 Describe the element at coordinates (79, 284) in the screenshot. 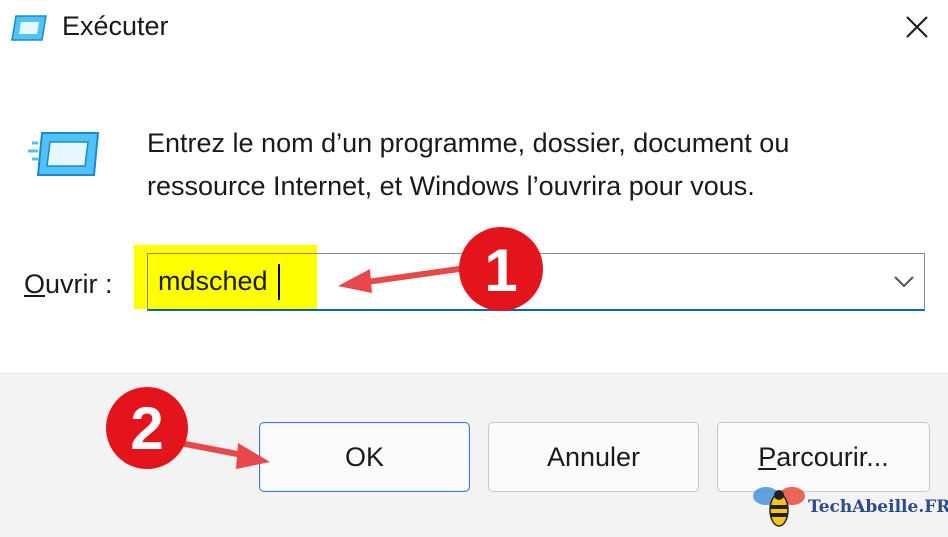

I see `open-label-text: uvrir :` at that location.